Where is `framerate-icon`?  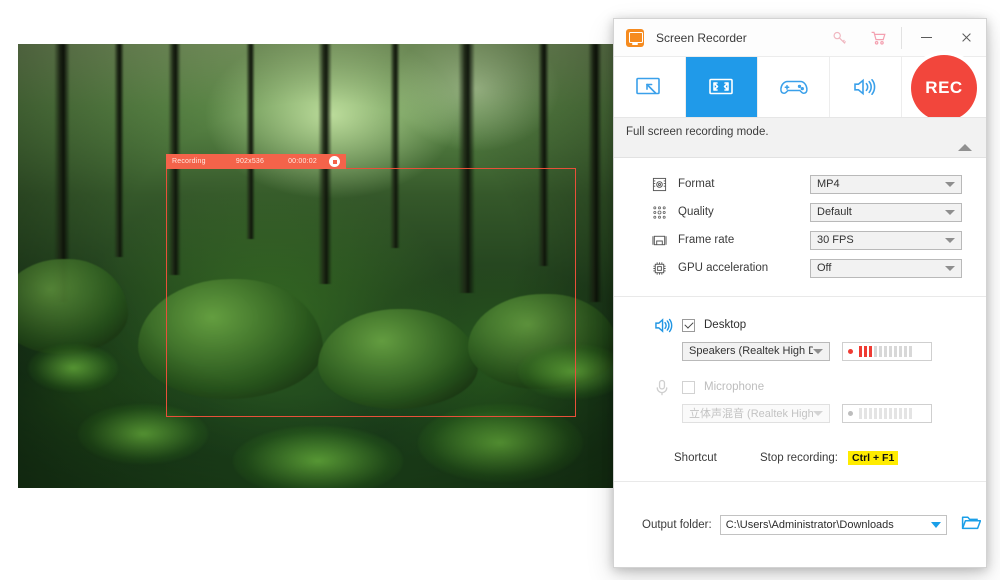
framerate-icon is located at coordinates (665, 240).